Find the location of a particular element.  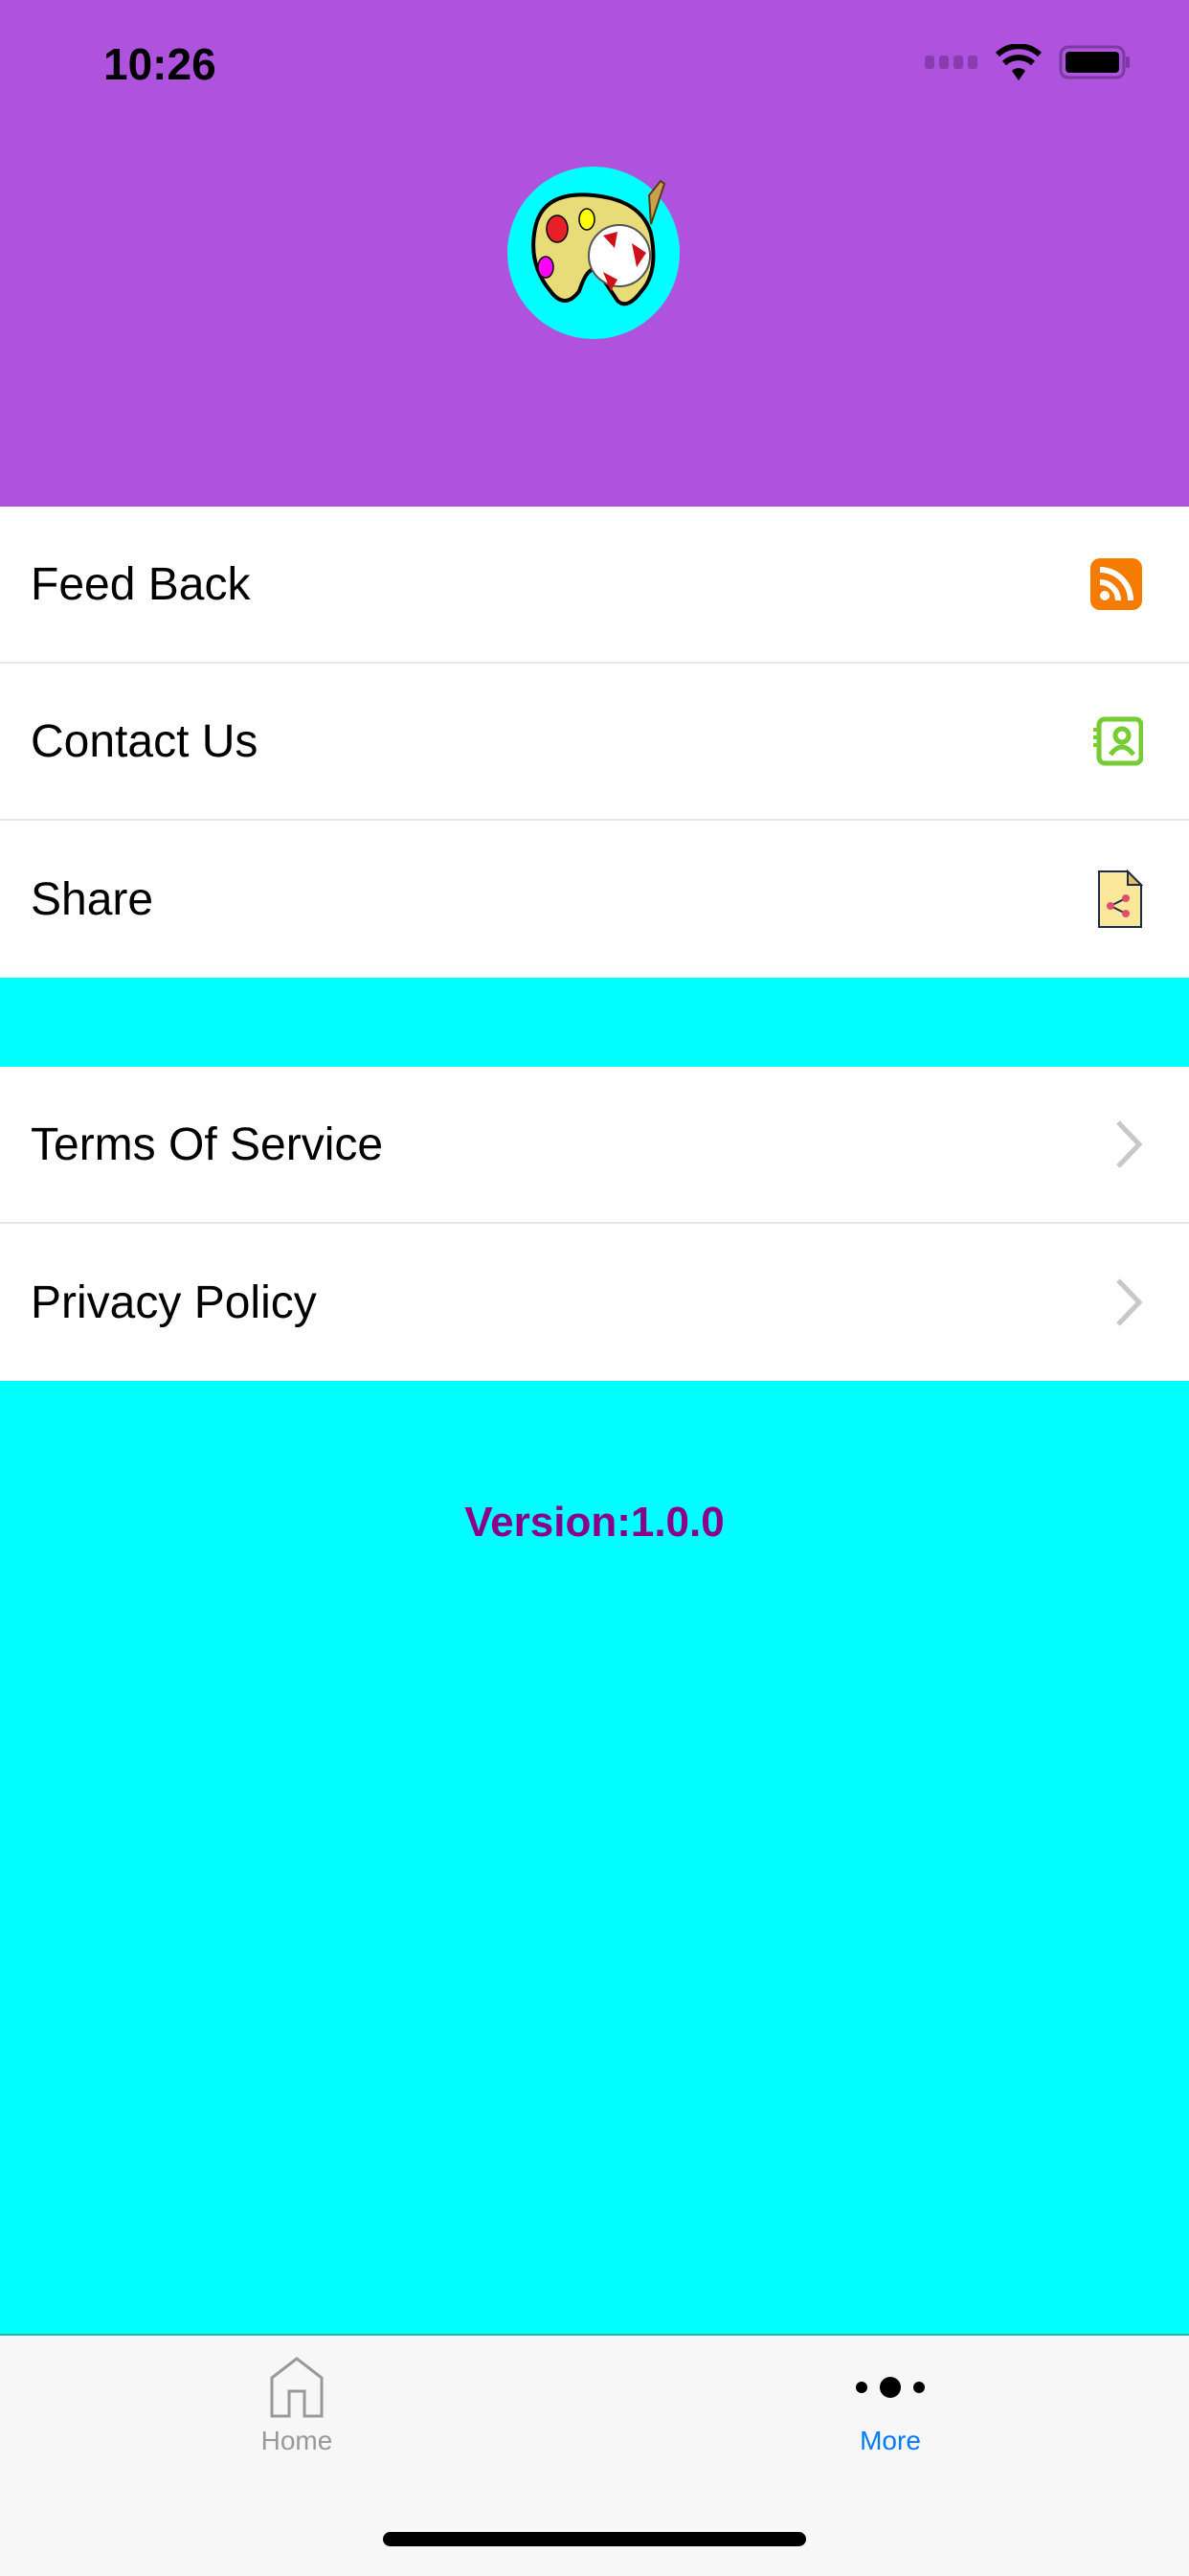

battery-icon is located at coordinates (1094, 62).